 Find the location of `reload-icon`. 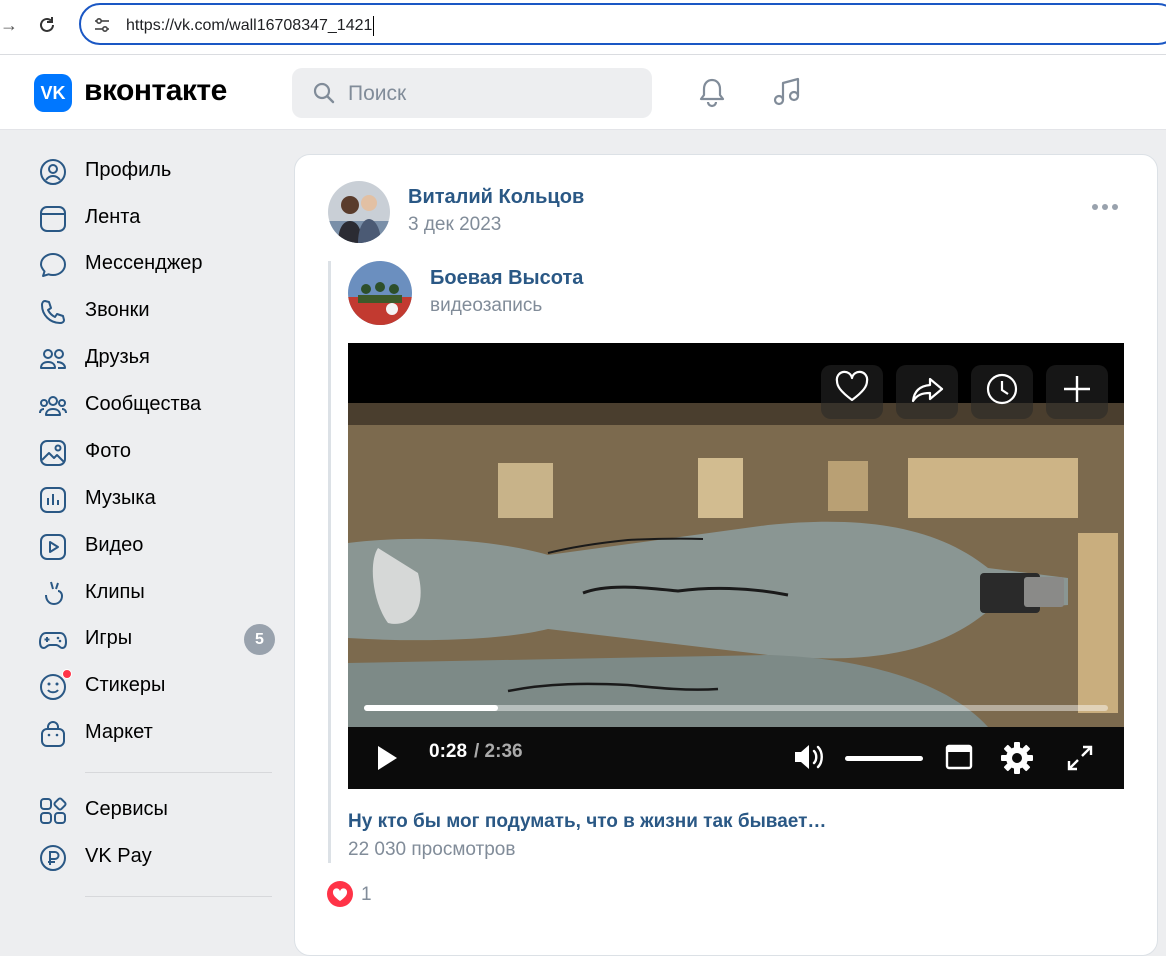

reload-icon is located at coordinates (47, 25).